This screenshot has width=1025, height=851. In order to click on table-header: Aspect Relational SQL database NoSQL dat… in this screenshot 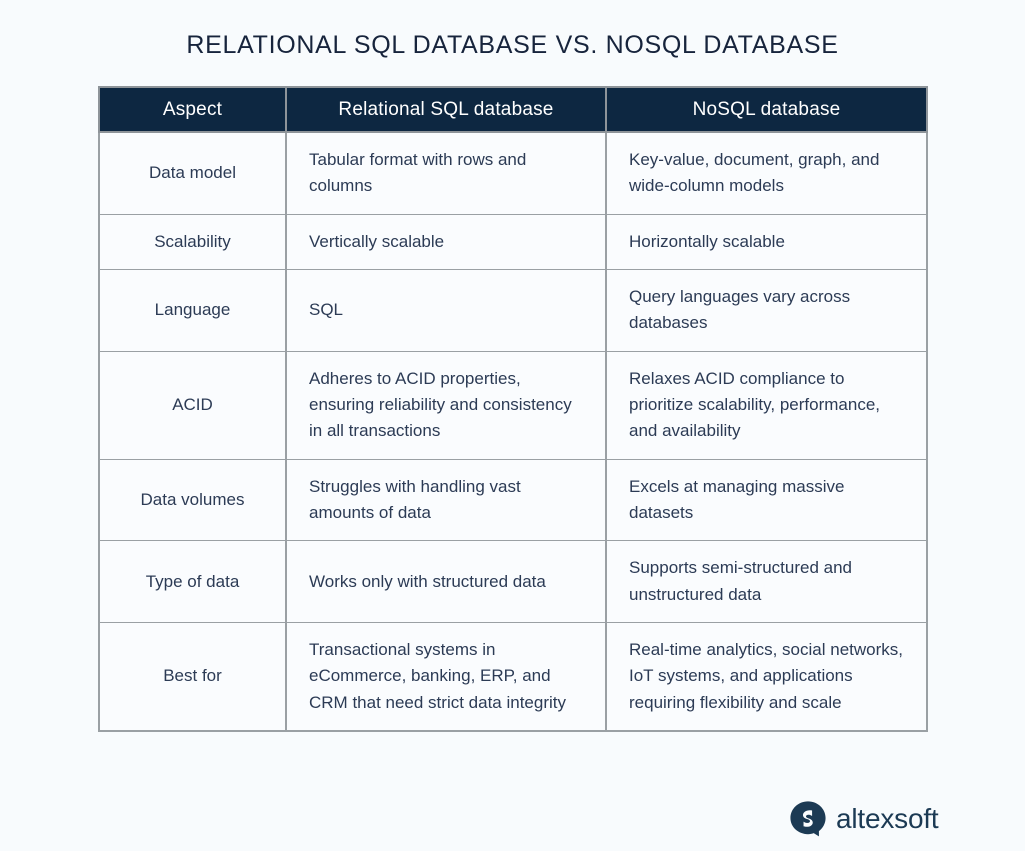, I will do `click(513, 109)`.